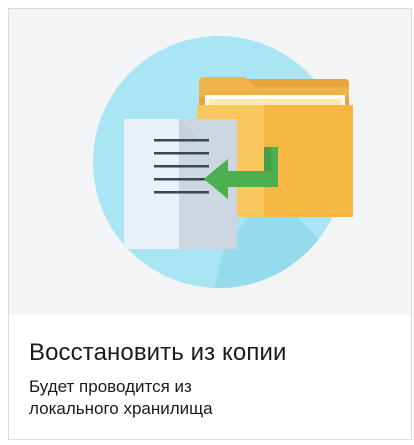  I want to click on card-description-line-1: Будет проводится из, so click(110, 386).